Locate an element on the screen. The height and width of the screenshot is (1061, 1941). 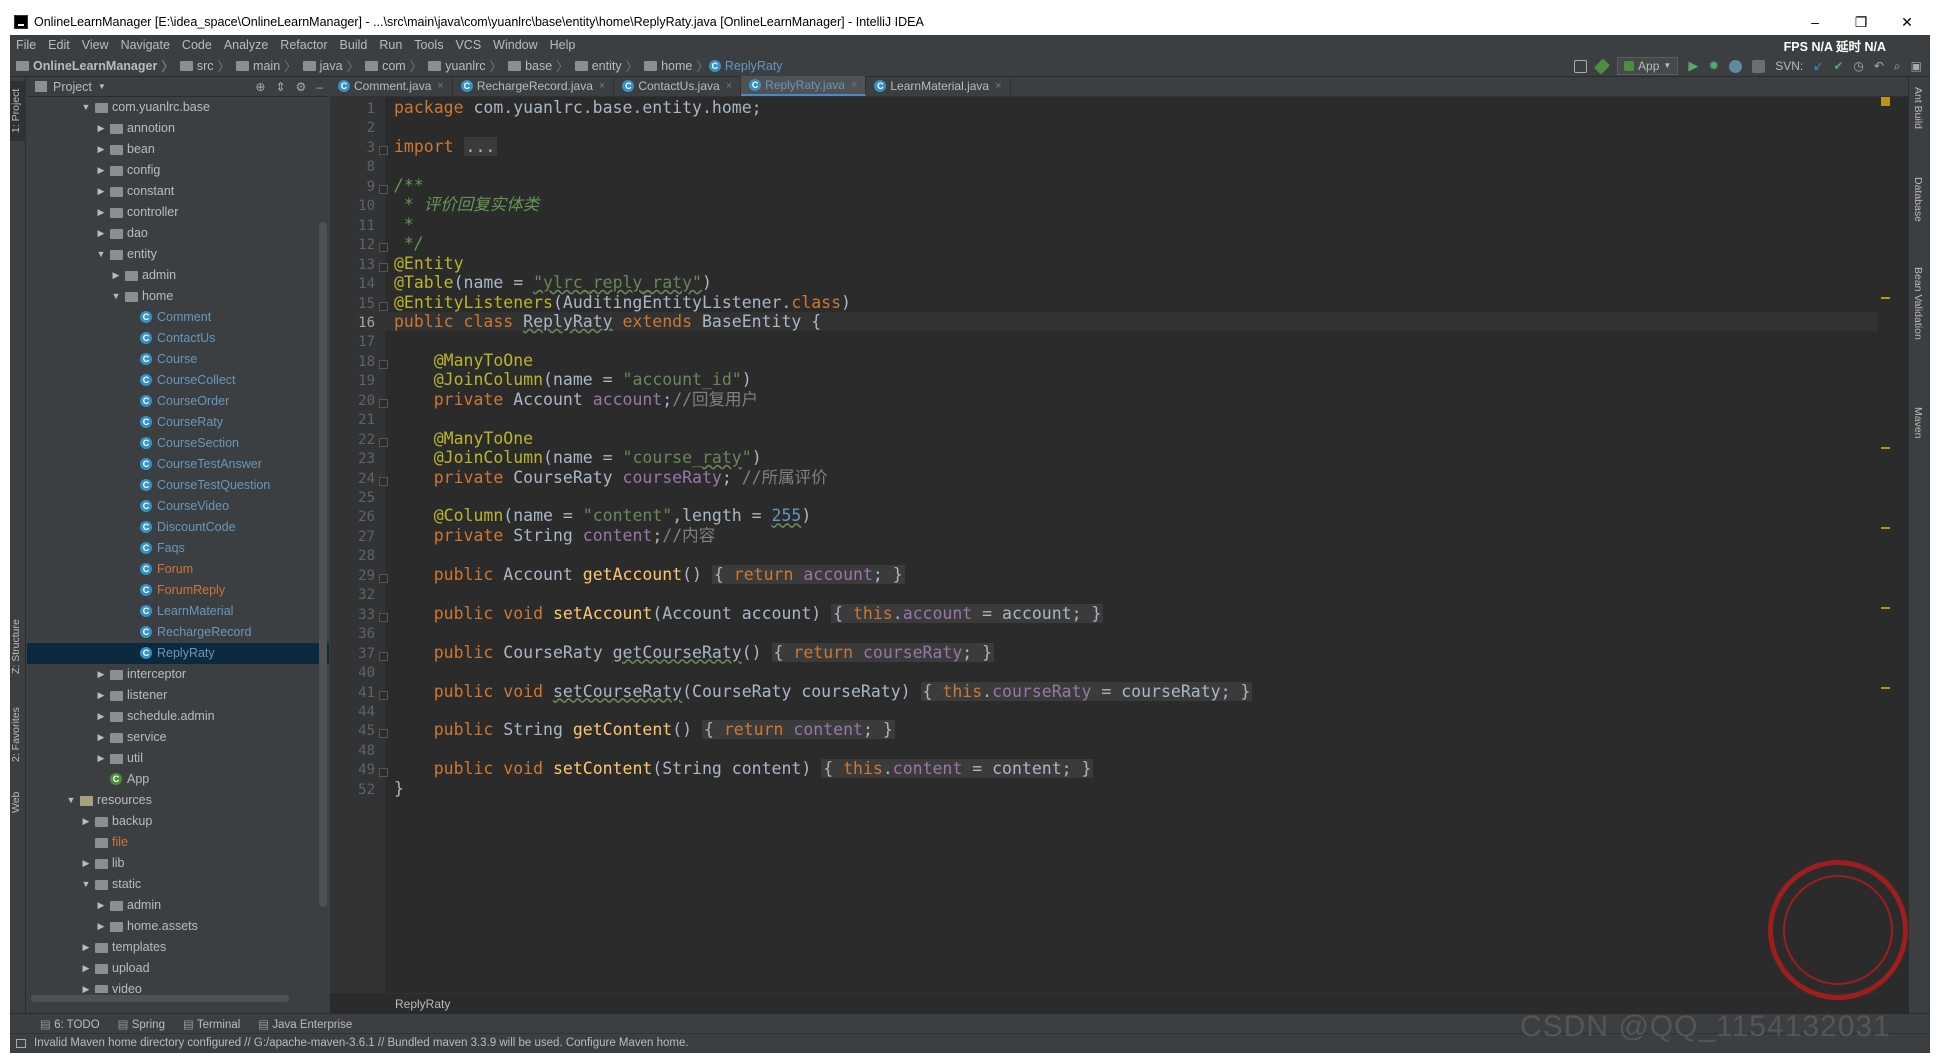
menu-item-run: Run is located at coordinates (390, 45).